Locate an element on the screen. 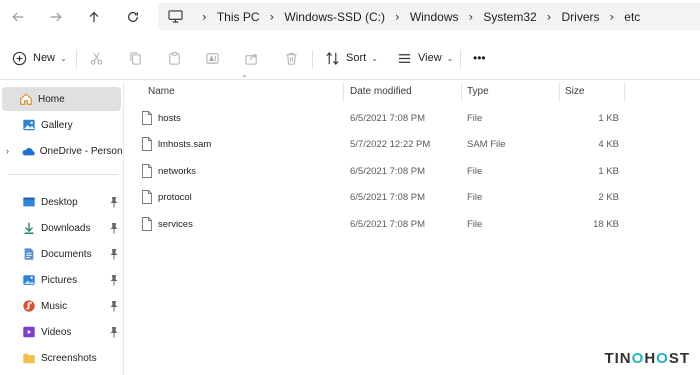 The image size is (700, 375). file-name-cell: hosts is located at coordinates (161, 118).